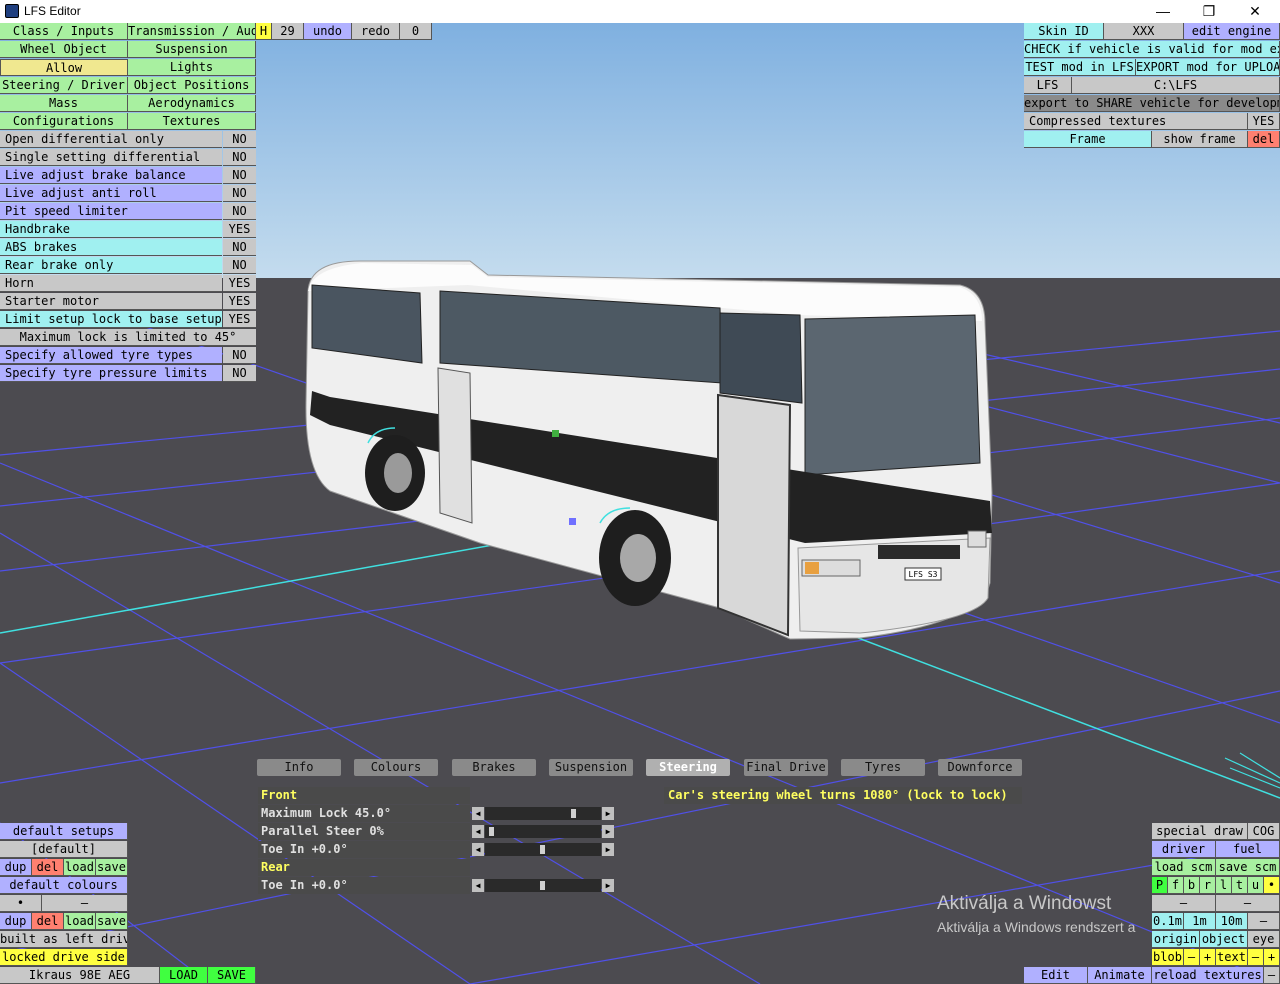  I want to click on toe-in-front-slider: ◀ ▶, so click(543, 849).